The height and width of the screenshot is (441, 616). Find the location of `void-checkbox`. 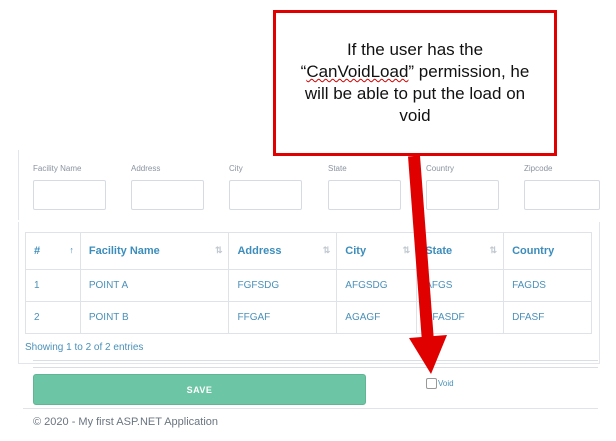

void-checkbox is located at coordinates (431, 383).